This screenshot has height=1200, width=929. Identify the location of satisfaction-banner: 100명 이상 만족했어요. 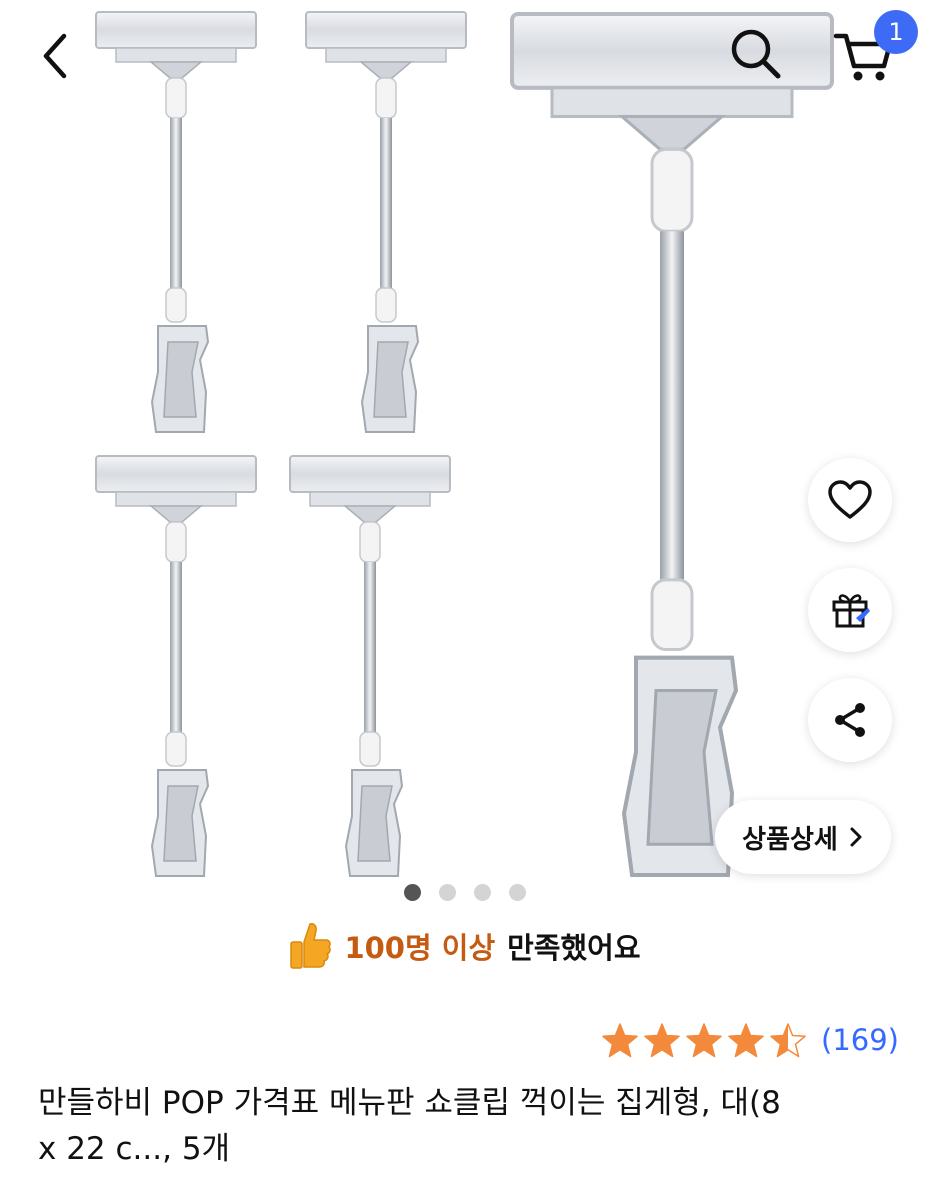
(464, 946).